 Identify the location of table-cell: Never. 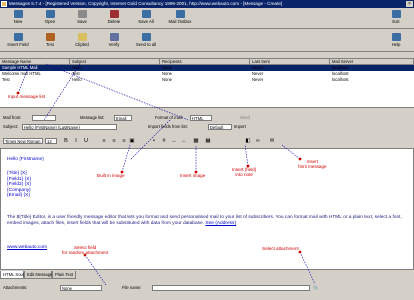
(258, 79).